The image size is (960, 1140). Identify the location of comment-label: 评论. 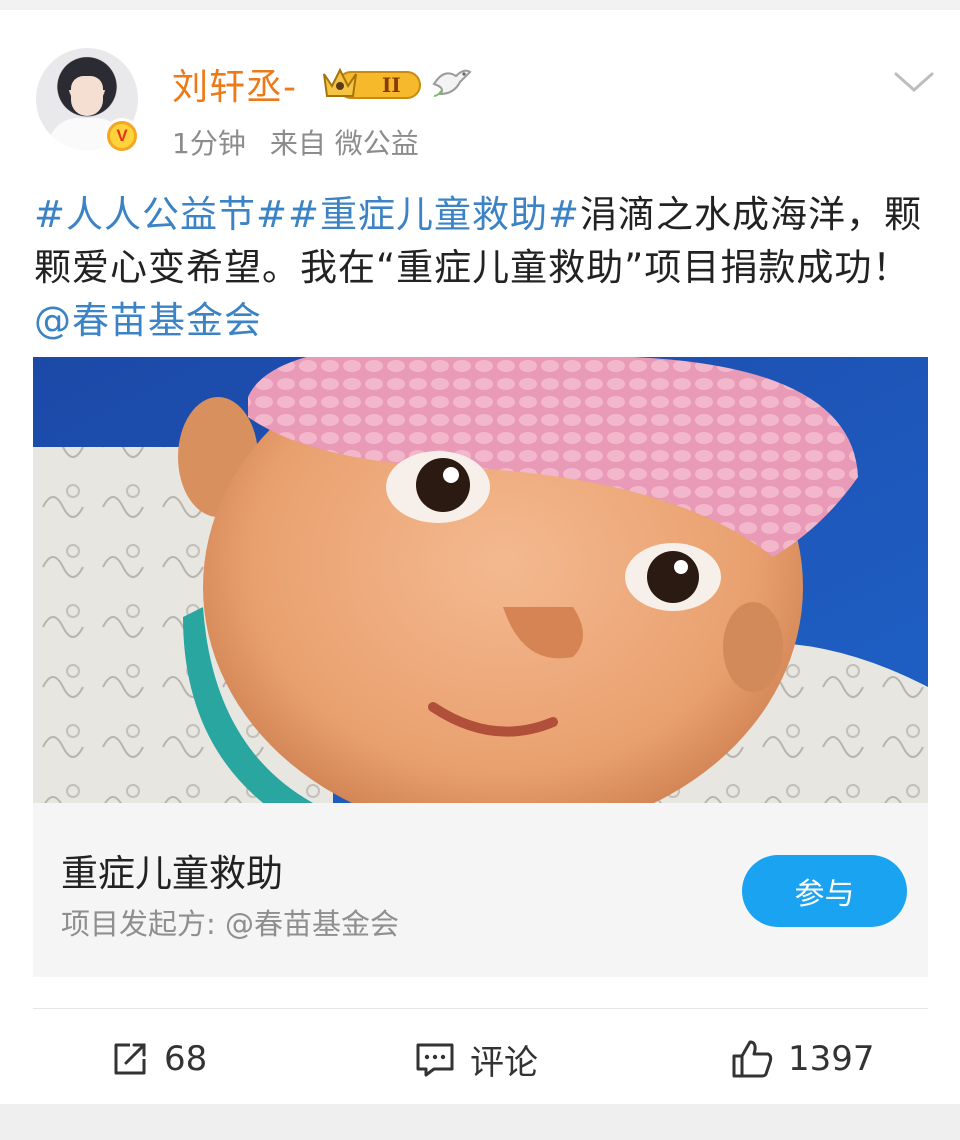
(504, 1062).